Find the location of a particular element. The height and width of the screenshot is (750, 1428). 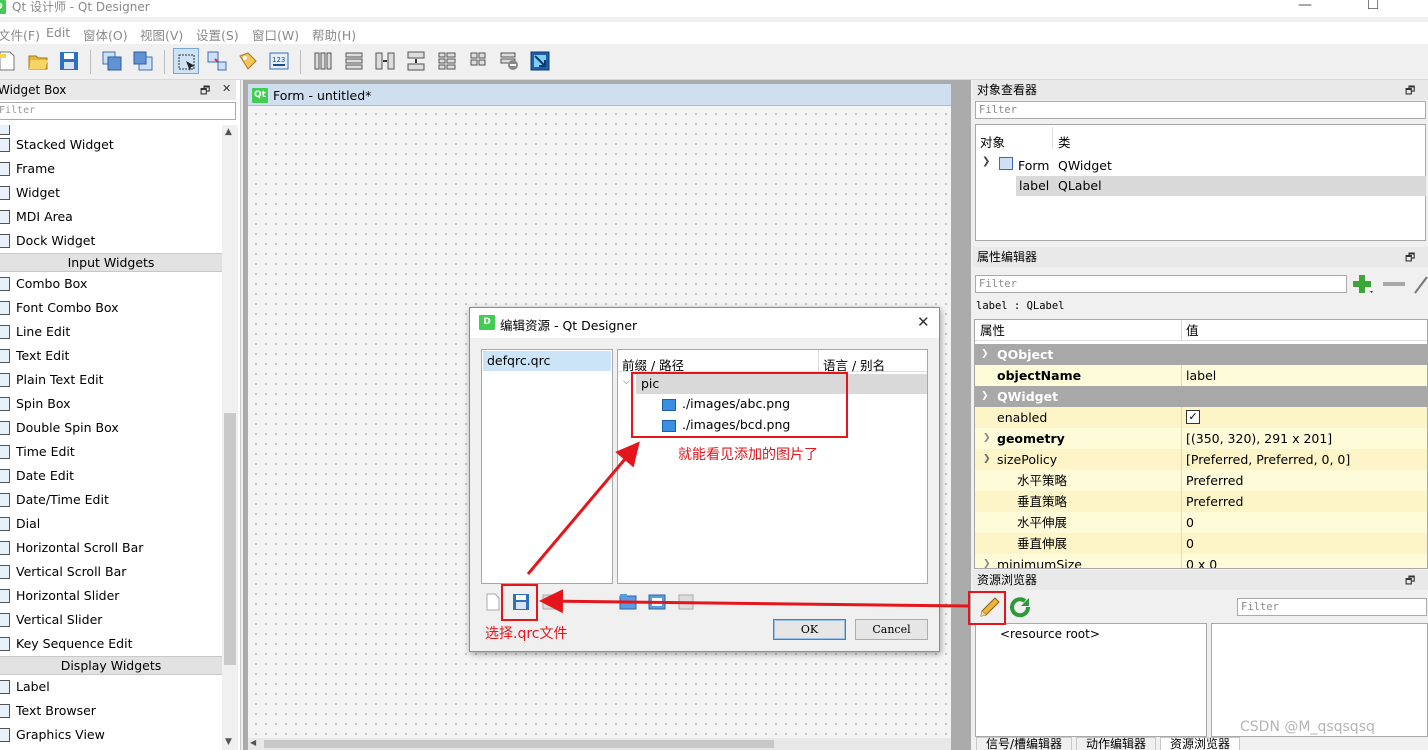

minimize-button: — is located at coordinates (1305, 8).